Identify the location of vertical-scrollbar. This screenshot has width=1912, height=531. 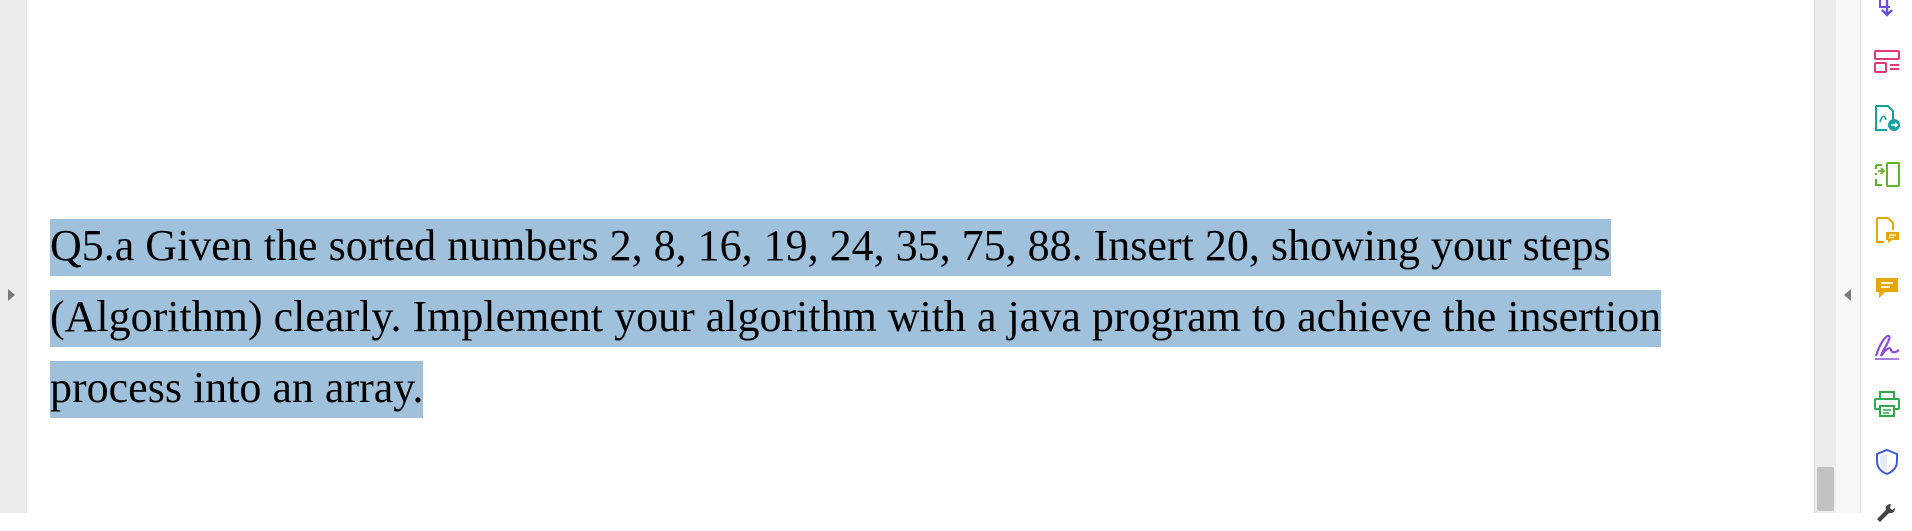
(1825, 256).